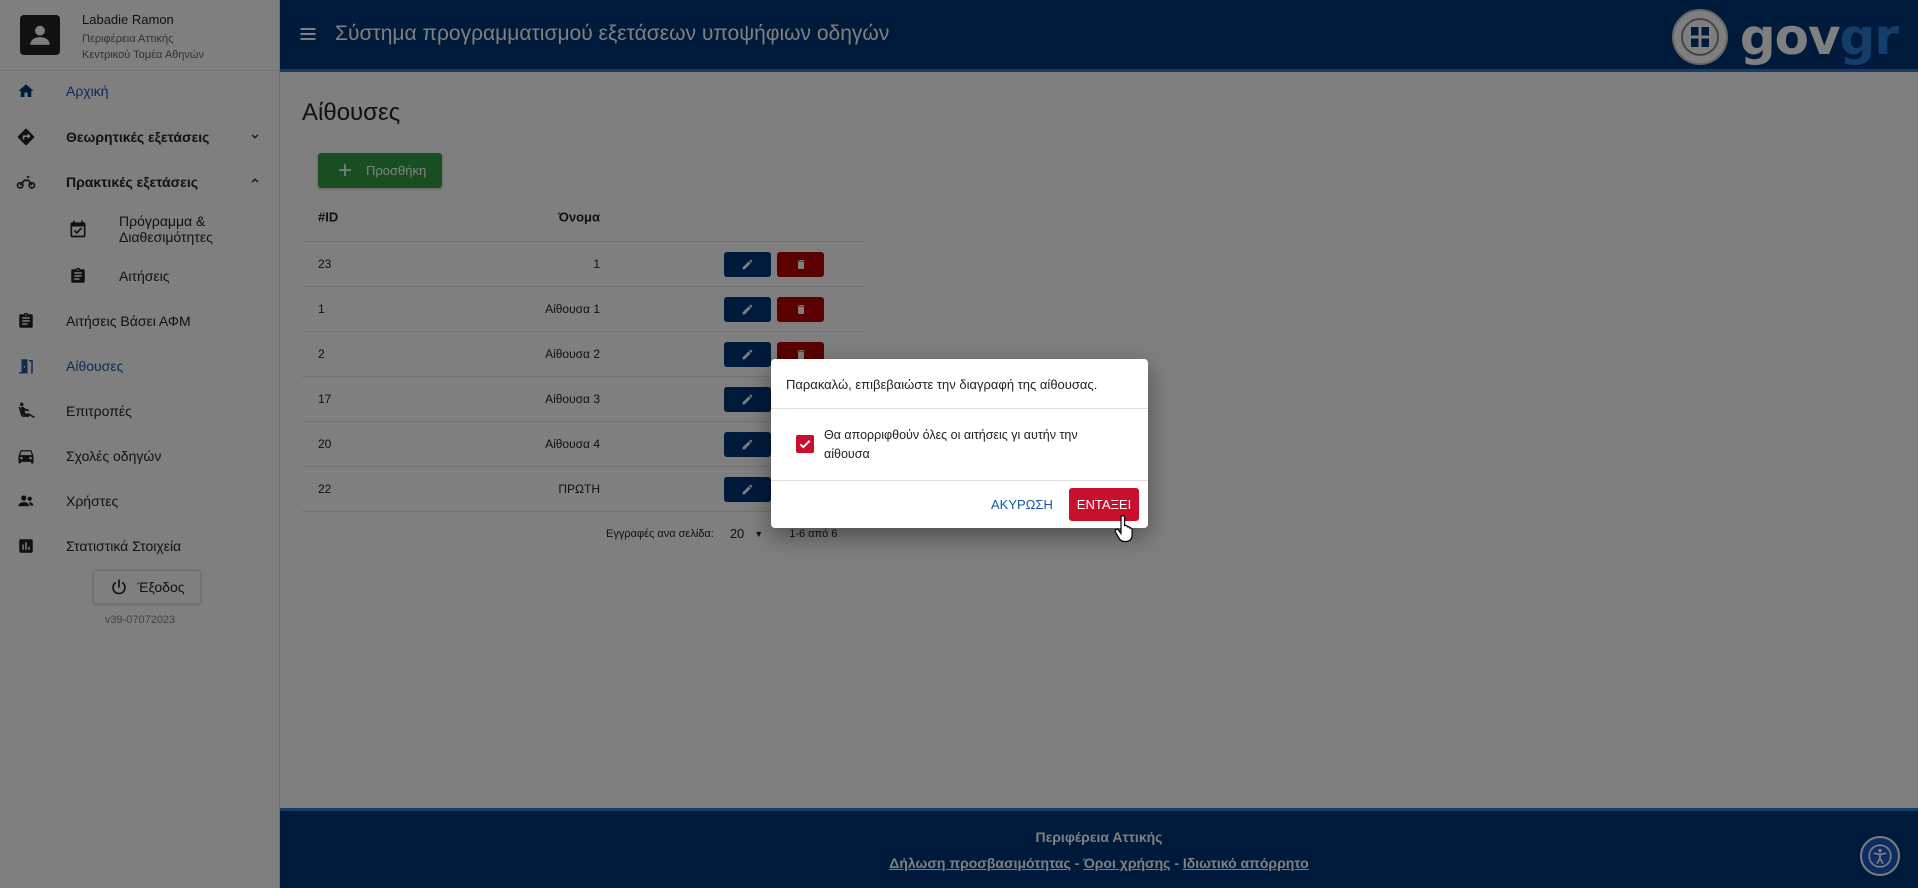 This screenshot has width=1918, height=888. I want to click on reject-applications-checkbox, so click(805, 444).